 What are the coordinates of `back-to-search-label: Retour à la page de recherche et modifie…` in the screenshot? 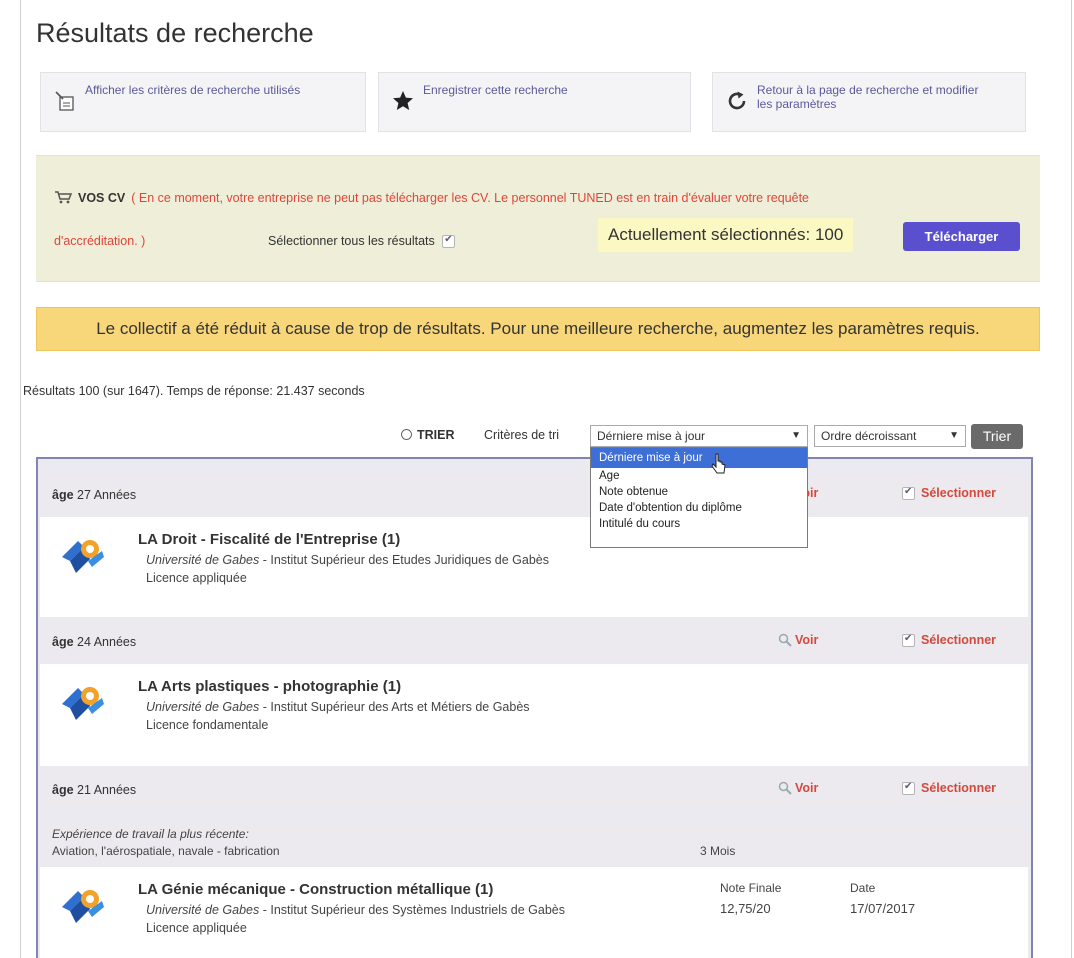 It's located at (868, 97).